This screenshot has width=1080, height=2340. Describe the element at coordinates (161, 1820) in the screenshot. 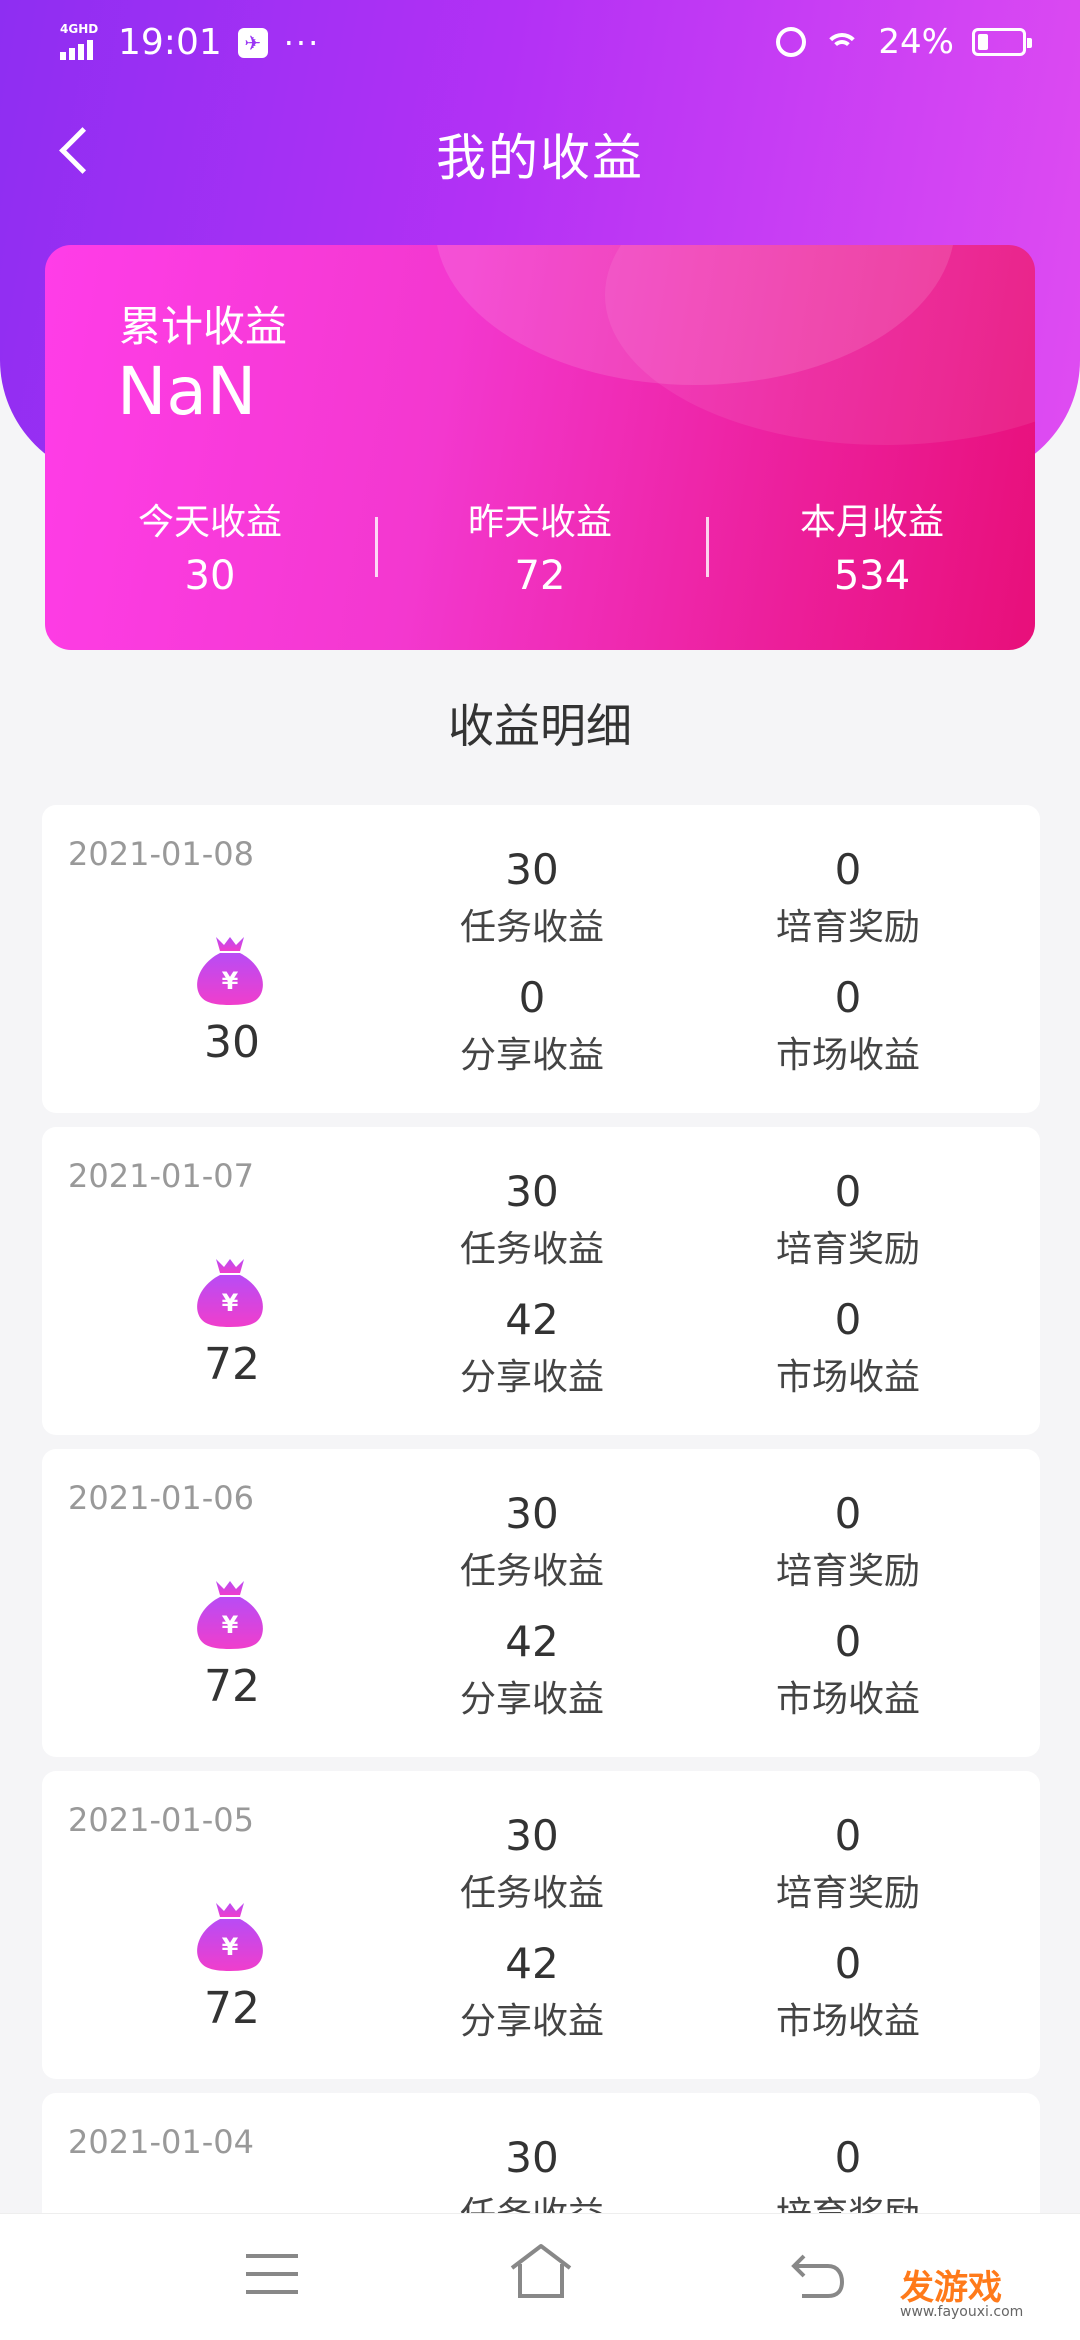

I see `record-date: 2021-01-05` at that location.